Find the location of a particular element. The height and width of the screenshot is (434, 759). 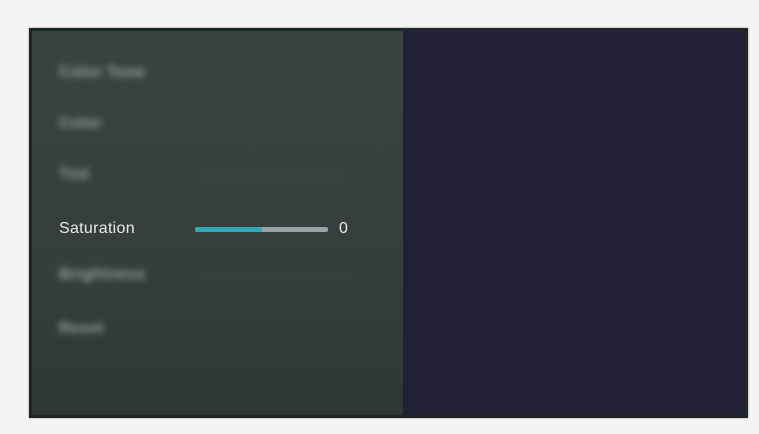

menu-item-brightness: Brightness is located at coordinates (204, 275).